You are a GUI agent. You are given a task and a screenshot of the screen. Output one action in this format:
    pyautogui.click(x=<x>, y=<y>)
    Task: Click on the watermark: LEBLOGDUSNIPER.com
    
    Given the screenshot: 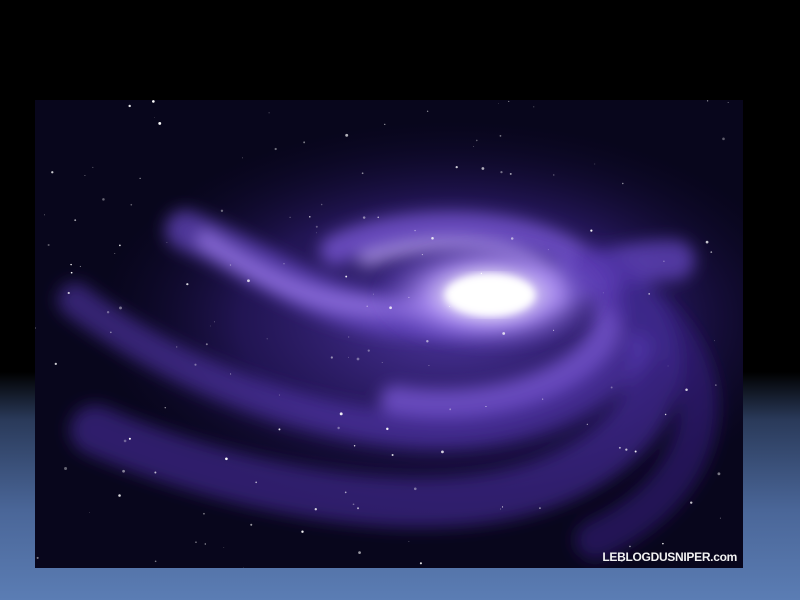 What is the action you would take?
    pyautogui.click(x=669, y=557)
    